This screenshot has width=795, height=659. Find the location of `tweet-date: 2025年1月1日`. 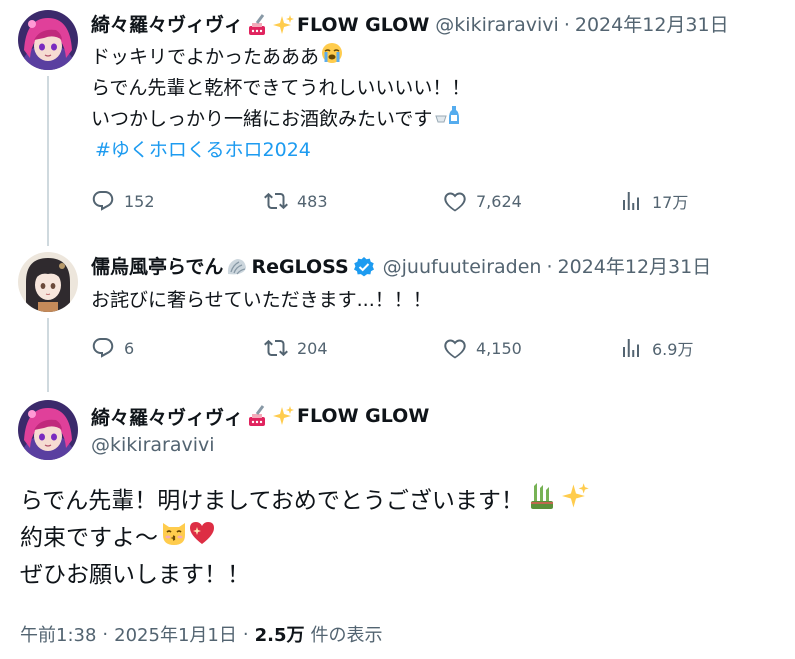

tweet-date: 2025年1月1日 is located at coordinates (175, 634).